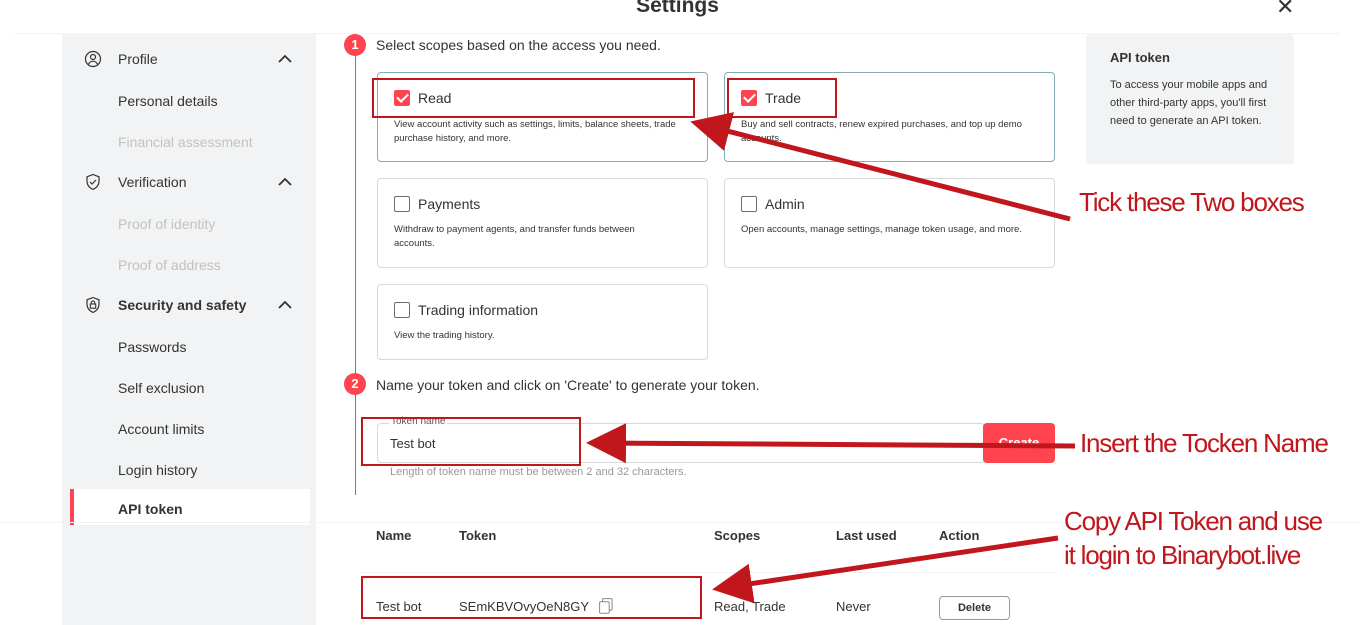 This screenshot has height=625, width=1360. What do you see at coordinates (749, 204) in the screenshot?
I see `admin-checkbox` at bounding box center [749, 204].